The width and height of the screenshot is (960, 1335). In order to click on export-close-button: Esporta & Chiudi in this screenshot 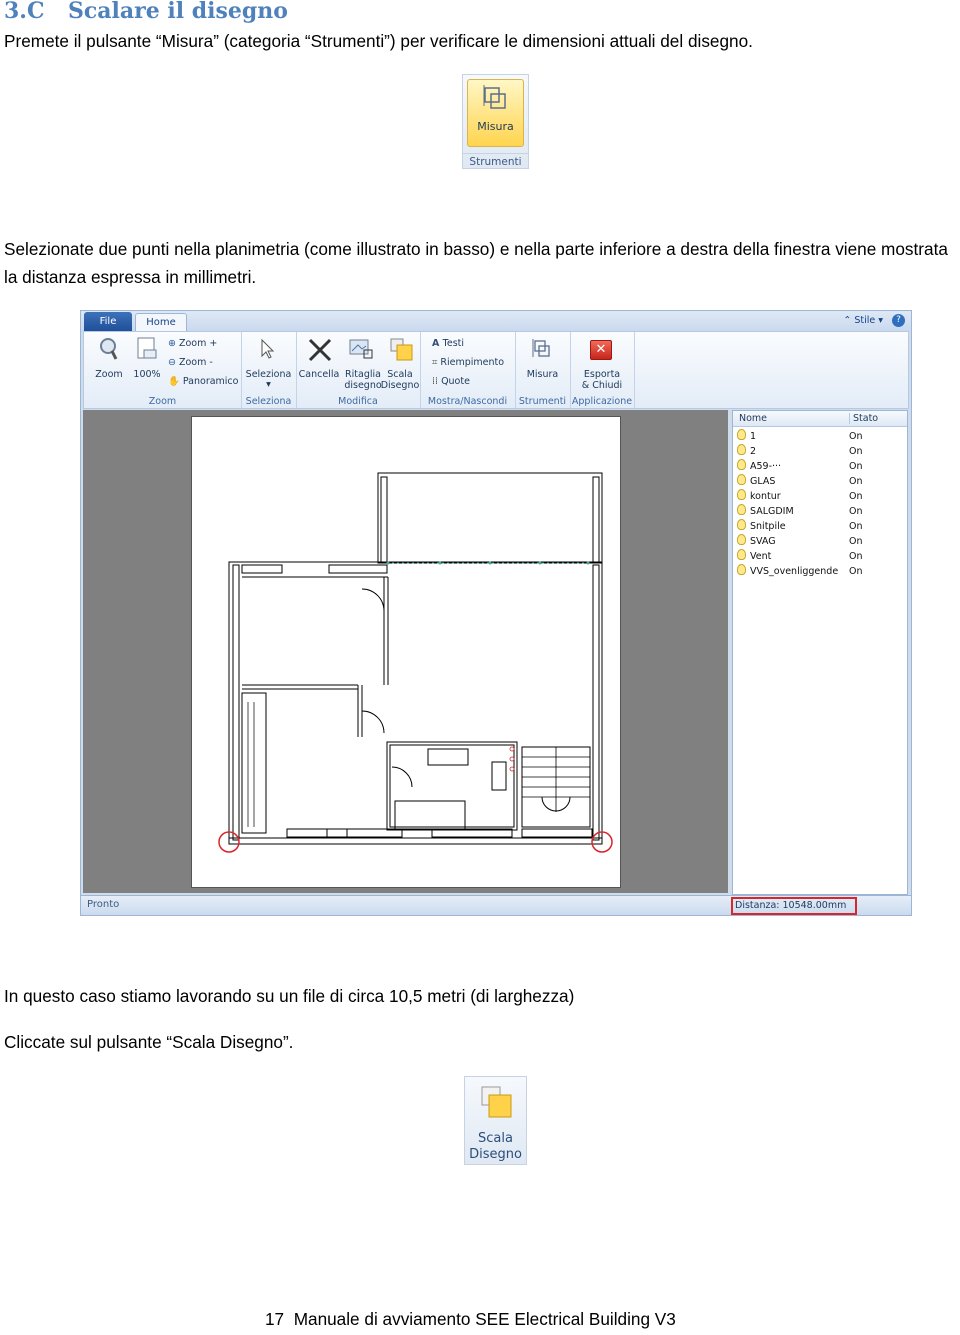, I will do `click(602, 380)`.